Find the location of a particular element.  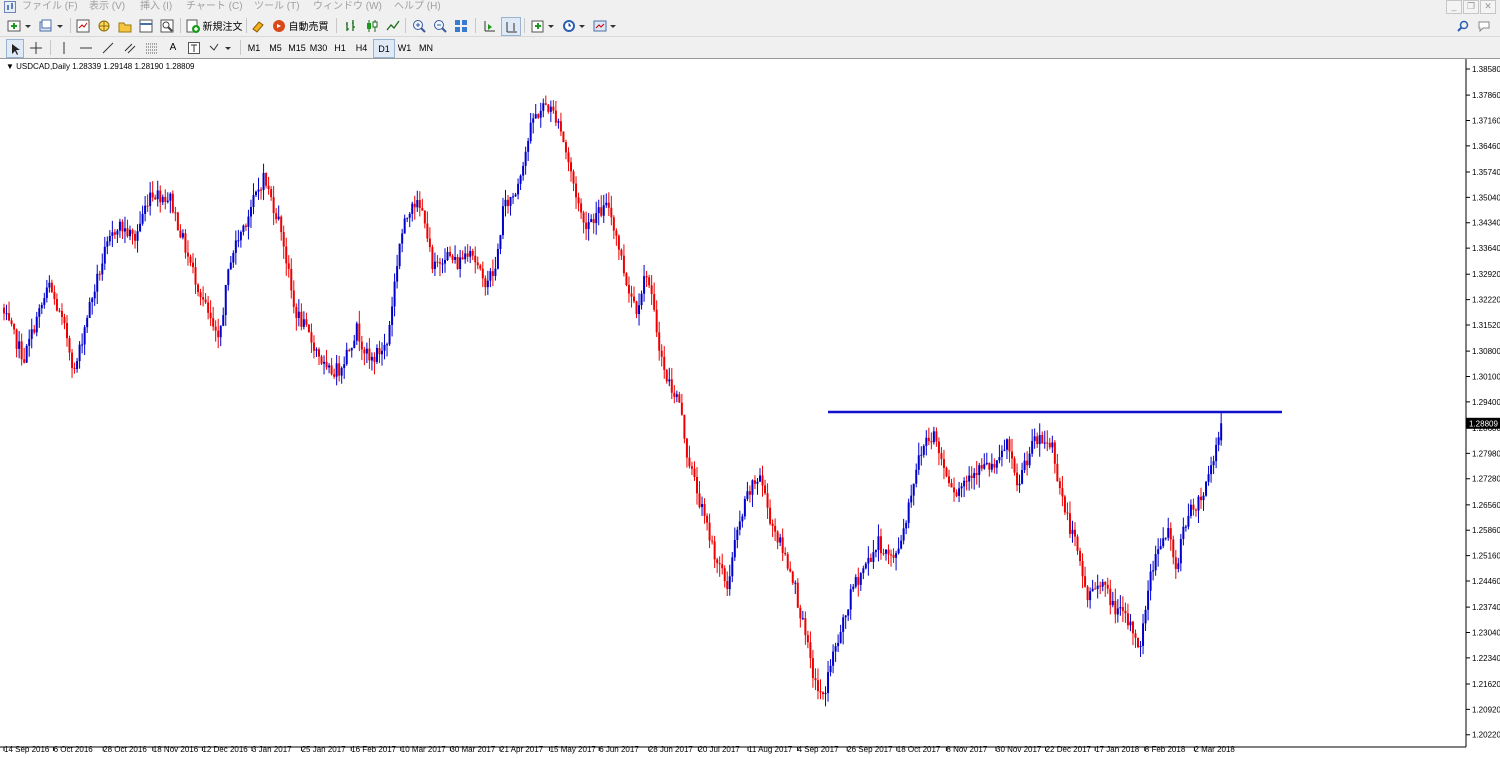

indicators-button is located at coordinates (544, 25).